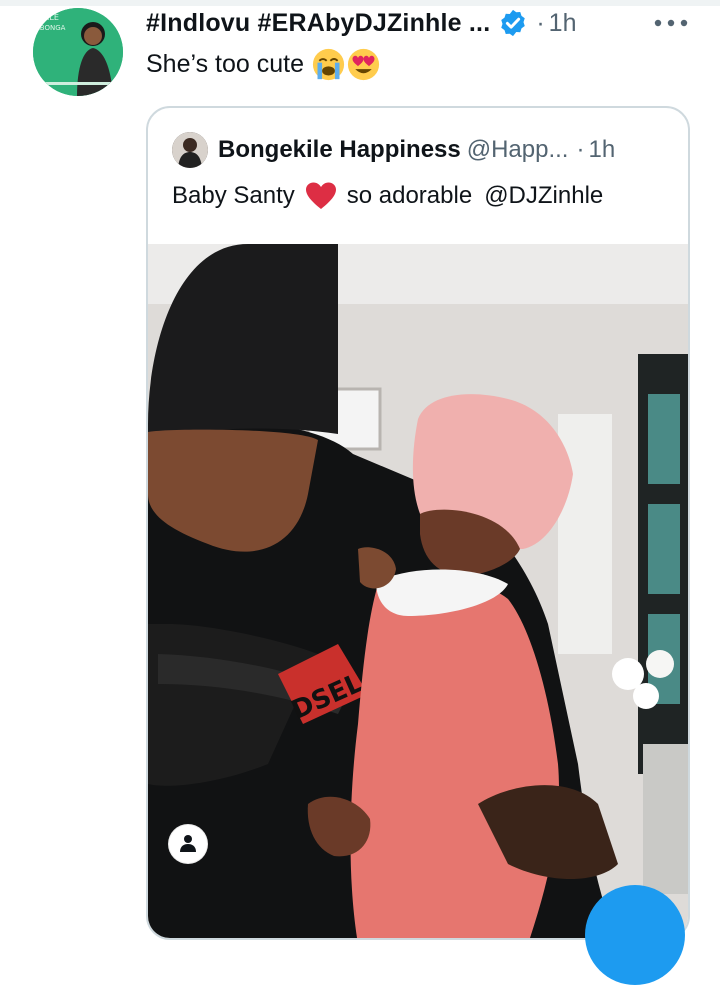 The image size is (720, 985). I want to click on quoted-author-name: Bongekile Happiness, so click(339, 150).